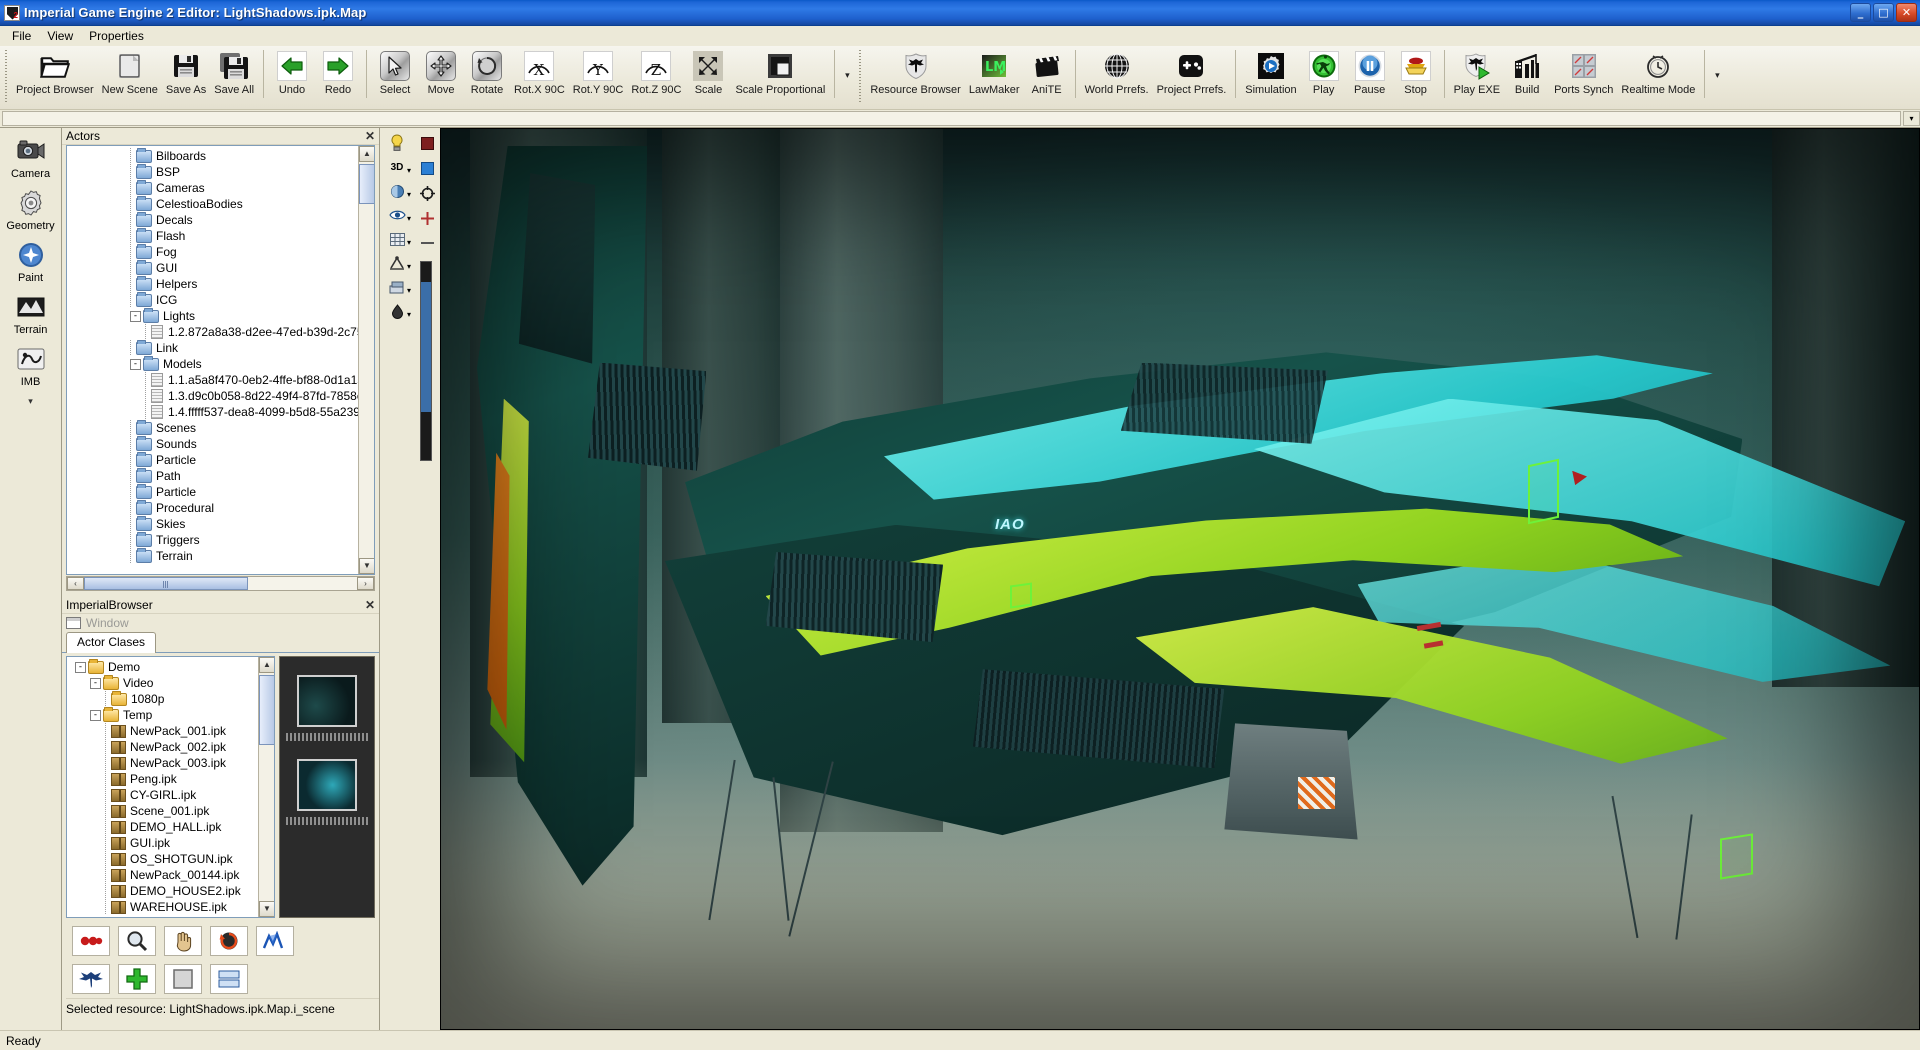  Describe the element at coordinates (220, 299) in the screenshot. I see `actors-tree-node: ICG` at that location.